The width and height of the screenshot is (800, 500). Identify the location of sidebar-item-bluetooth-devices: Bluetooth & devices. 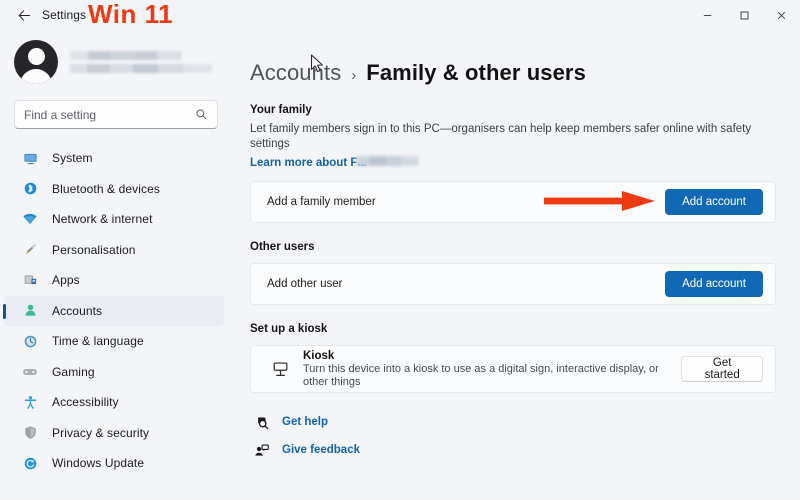
(114, 189).